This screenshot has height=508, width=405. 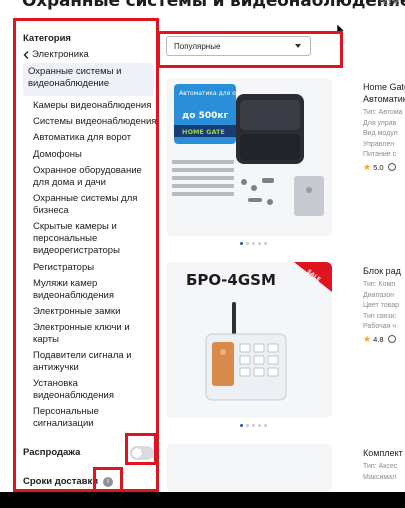 I want to click on product-spec: Питание с, so click(x=380, y=154).